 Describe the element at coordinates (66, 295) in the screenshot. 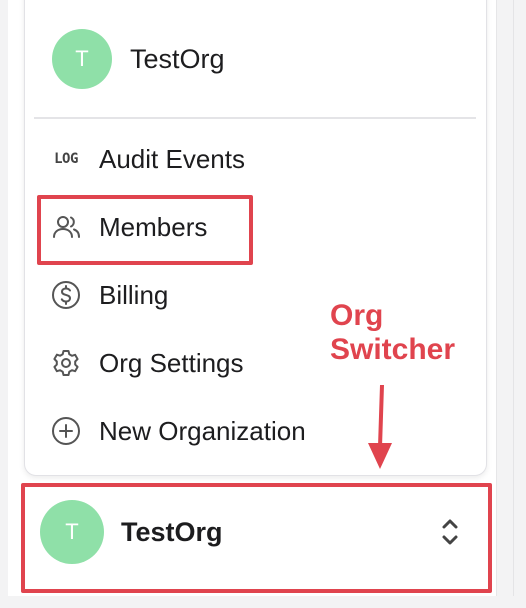

I see `dollar-circle-icon` at that location.